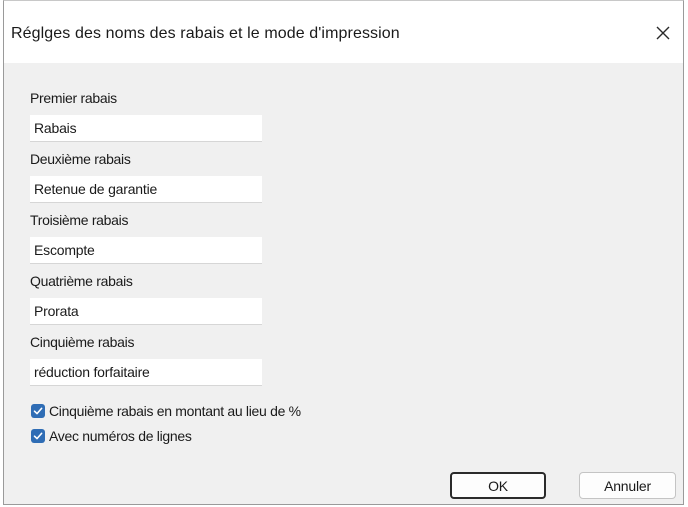 The height and width of the screenshot is (507, 688). I want to click on third-discount-input, so click(146, 250).